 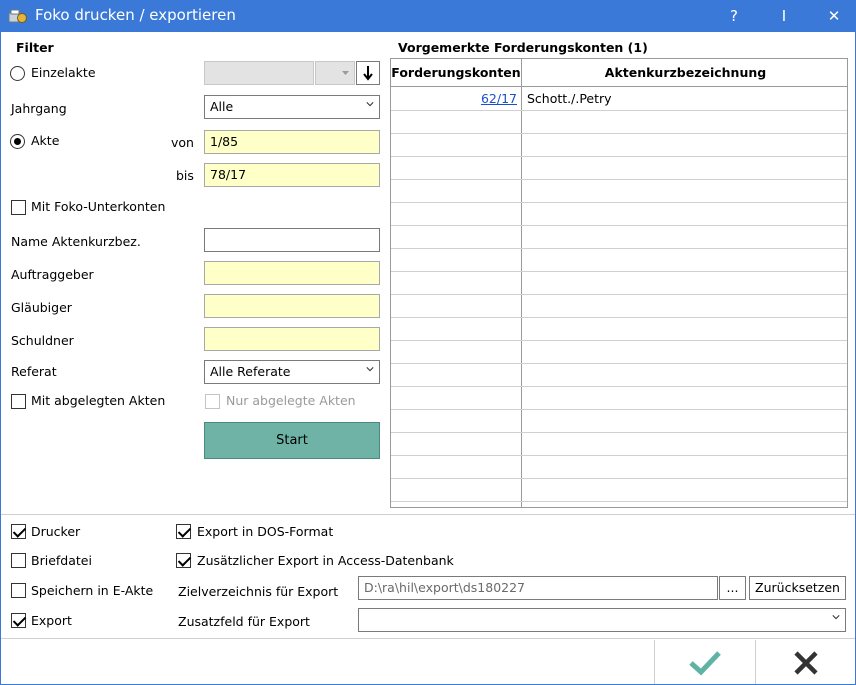 I want to click on dos-format-checkbox, so click(x=183, y=531).